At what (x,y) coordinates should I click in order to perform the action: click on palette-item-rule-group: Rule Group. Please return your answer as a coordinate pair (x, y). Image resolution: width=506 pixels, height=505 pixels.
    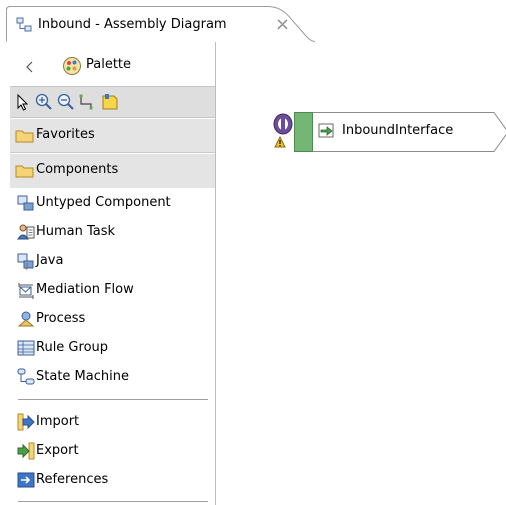
    Looking at the image, I should click on (112, 349).